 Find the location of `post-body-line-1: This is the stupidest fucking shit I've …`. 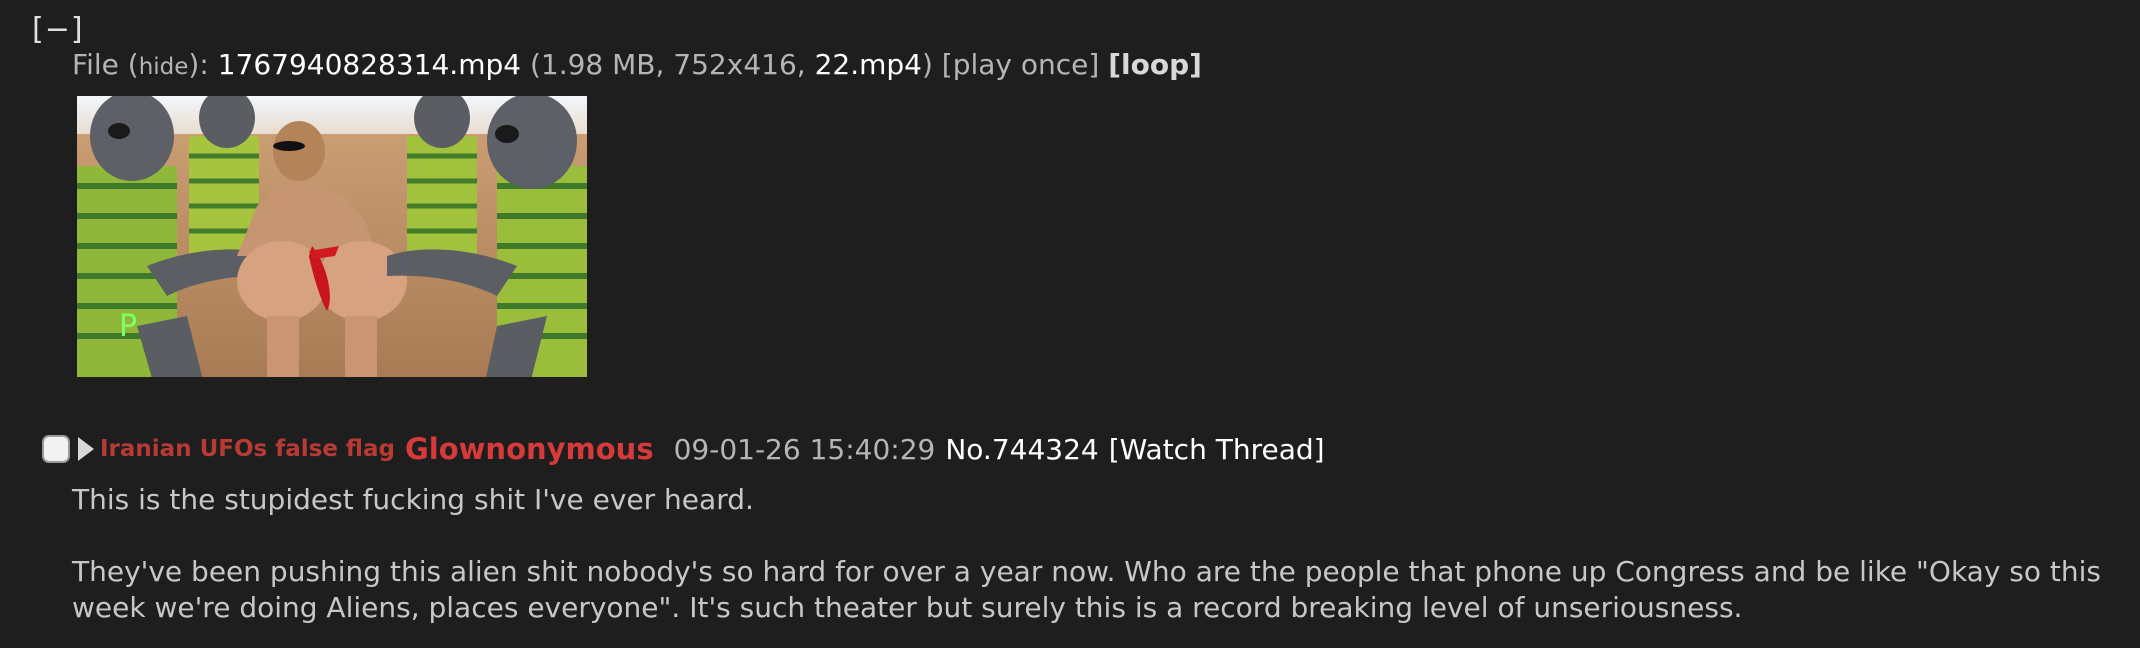

post-body-line-1: This is the stupidest fucking shit I've … is located at coordinates (413, 499).